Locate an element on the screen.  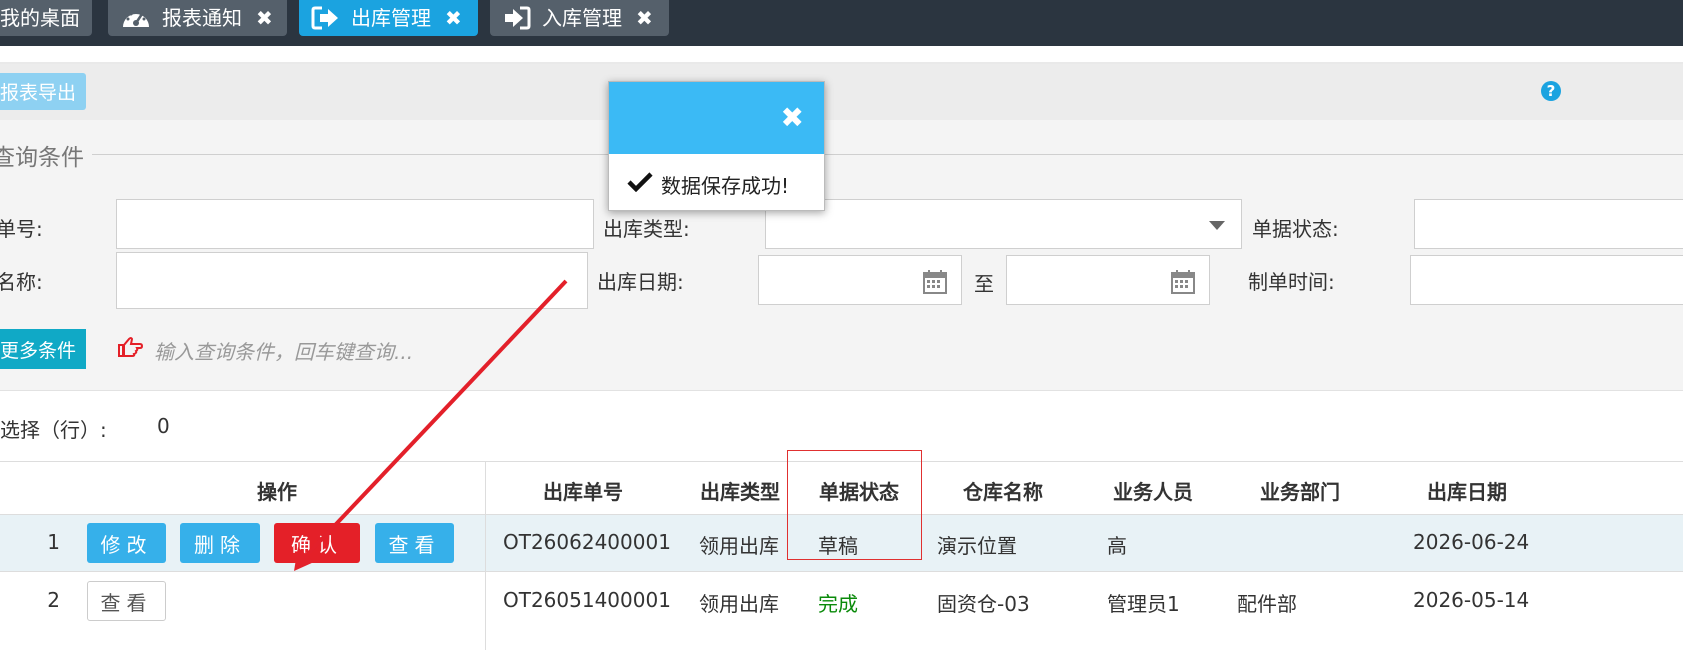
check-icon is located at coordinates (640, 184).